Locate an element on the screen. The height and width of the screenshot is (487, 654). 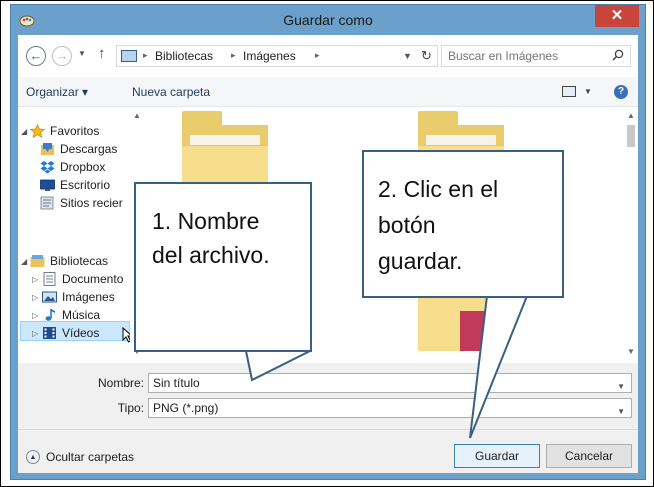
sidebar-item-label: Bibliotecas is located at coordinates (79, 261).